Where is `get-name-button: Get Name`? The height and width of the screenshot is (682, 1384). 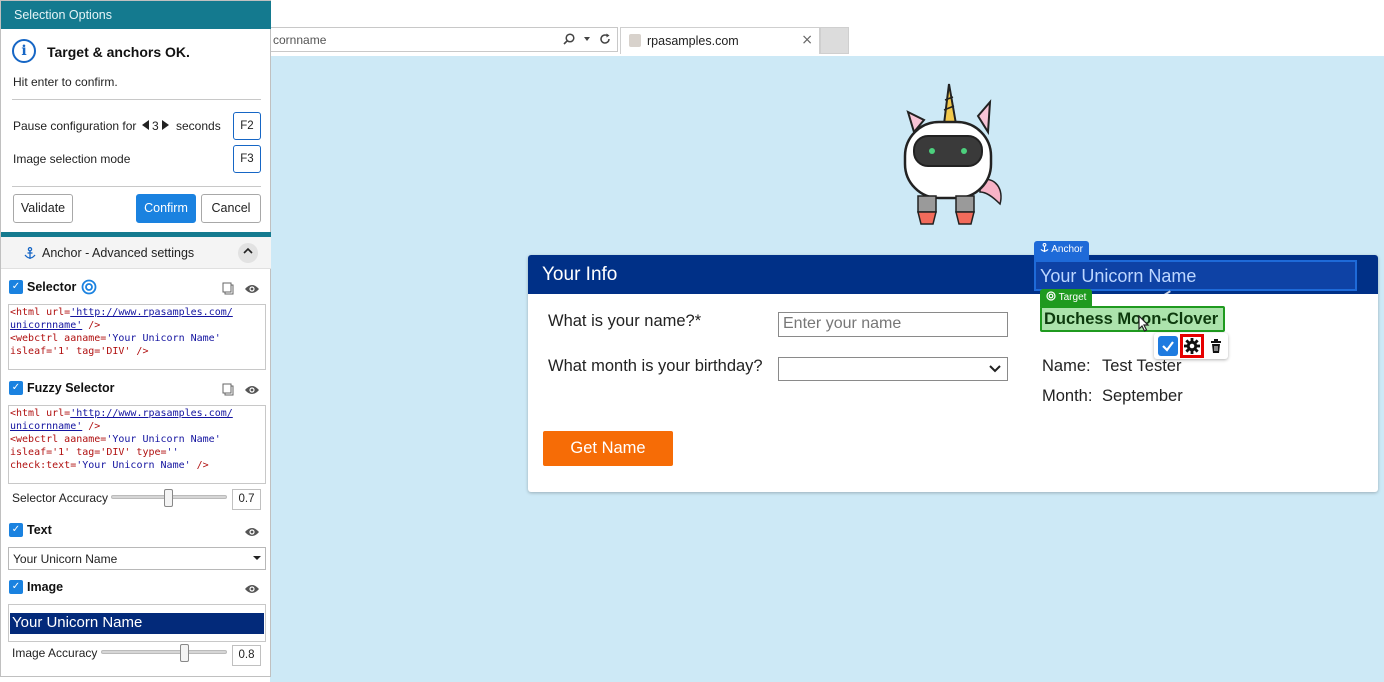
get-name-button: Get Name is located at coordinates (608, 448).